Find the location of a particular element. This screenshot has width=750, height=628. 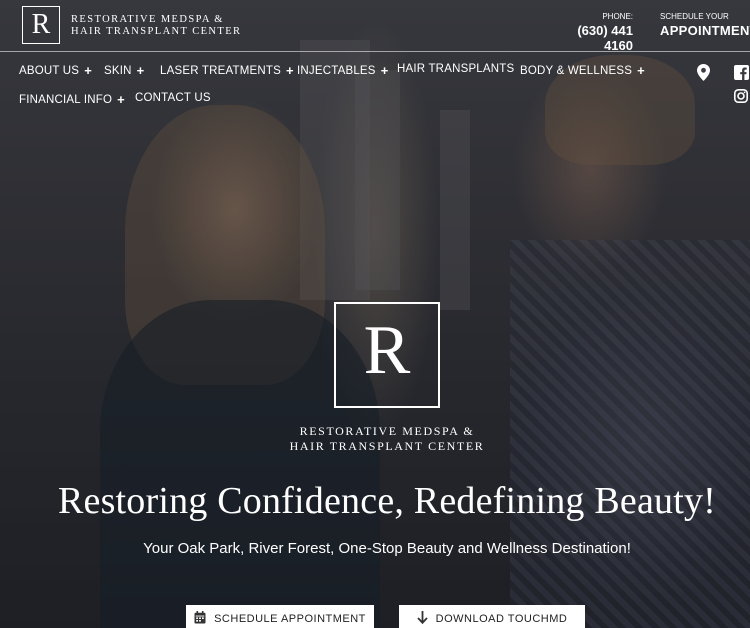

nav-label: FINANCIAL INFO is located at coordinates (66, 99).